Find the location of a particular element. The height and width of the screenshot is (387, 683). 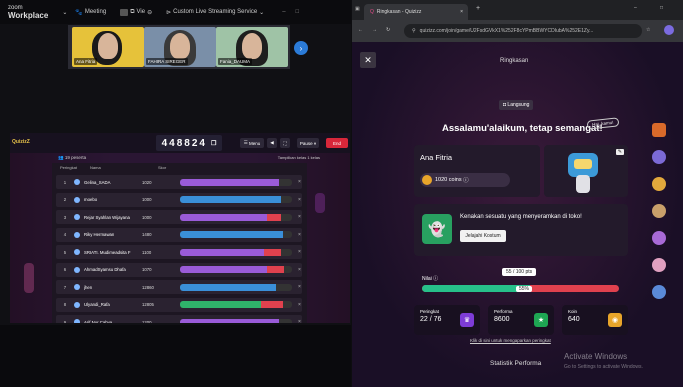

video-tile: FAHIRA SIREGER is located at coordinates (180, 47).